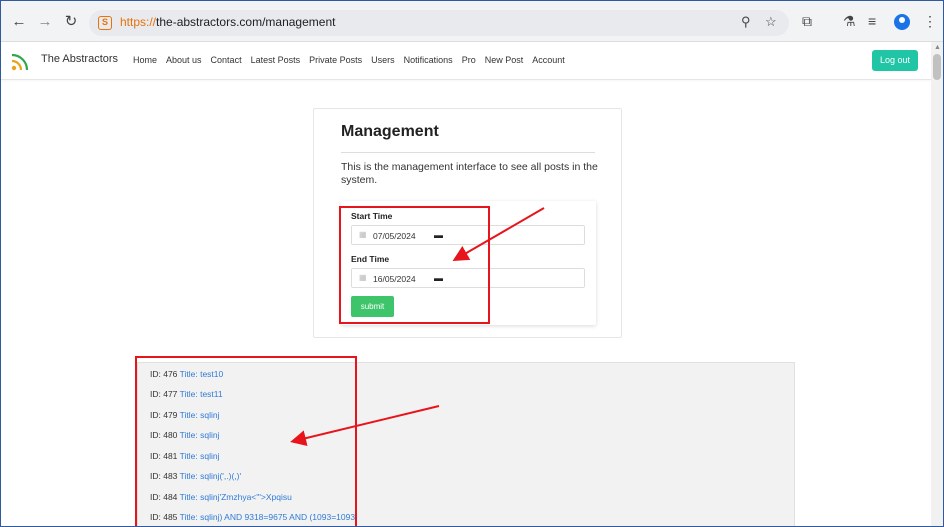  What do you see at coordinates (498, 234) in the screenshot?
I see `annotation-arrow-form` at bounding box center [498, 234].